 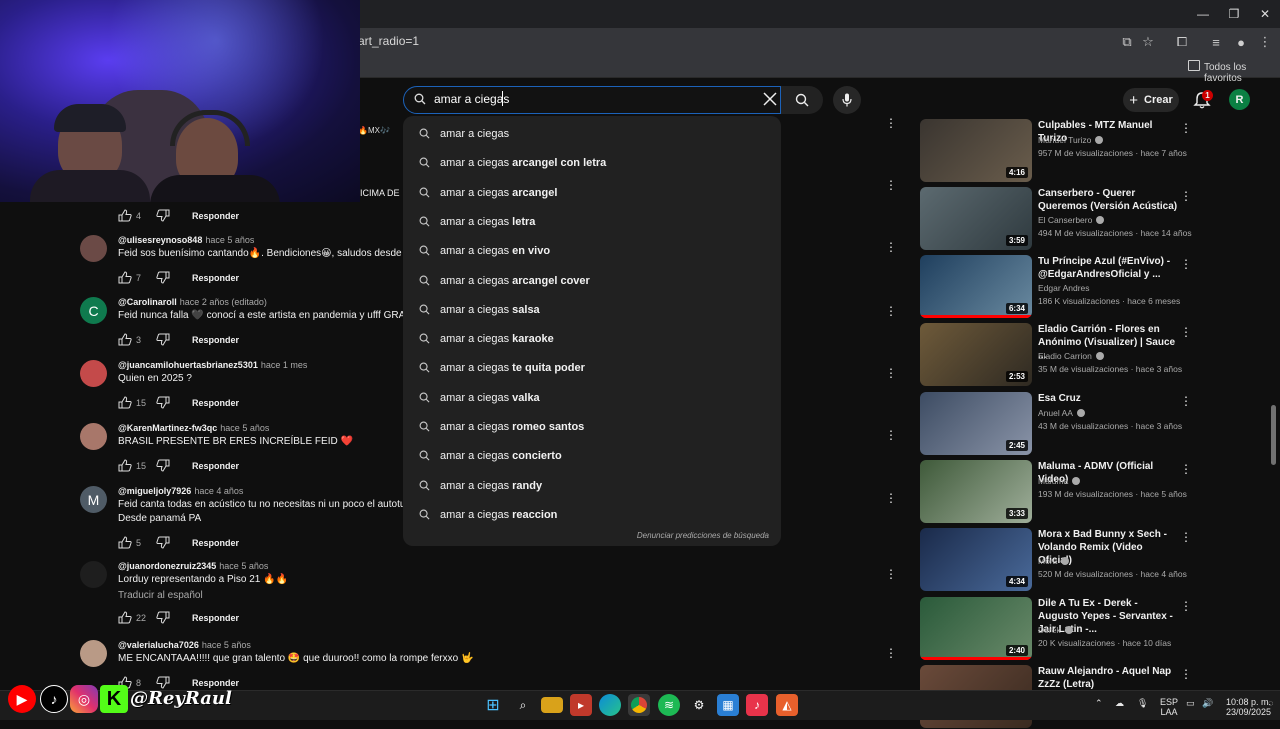 What do you see at coordinates (592, 134) in the screenshot?
I see `search-suggestion: amar a ciegas` at bounding box center [592, 134].